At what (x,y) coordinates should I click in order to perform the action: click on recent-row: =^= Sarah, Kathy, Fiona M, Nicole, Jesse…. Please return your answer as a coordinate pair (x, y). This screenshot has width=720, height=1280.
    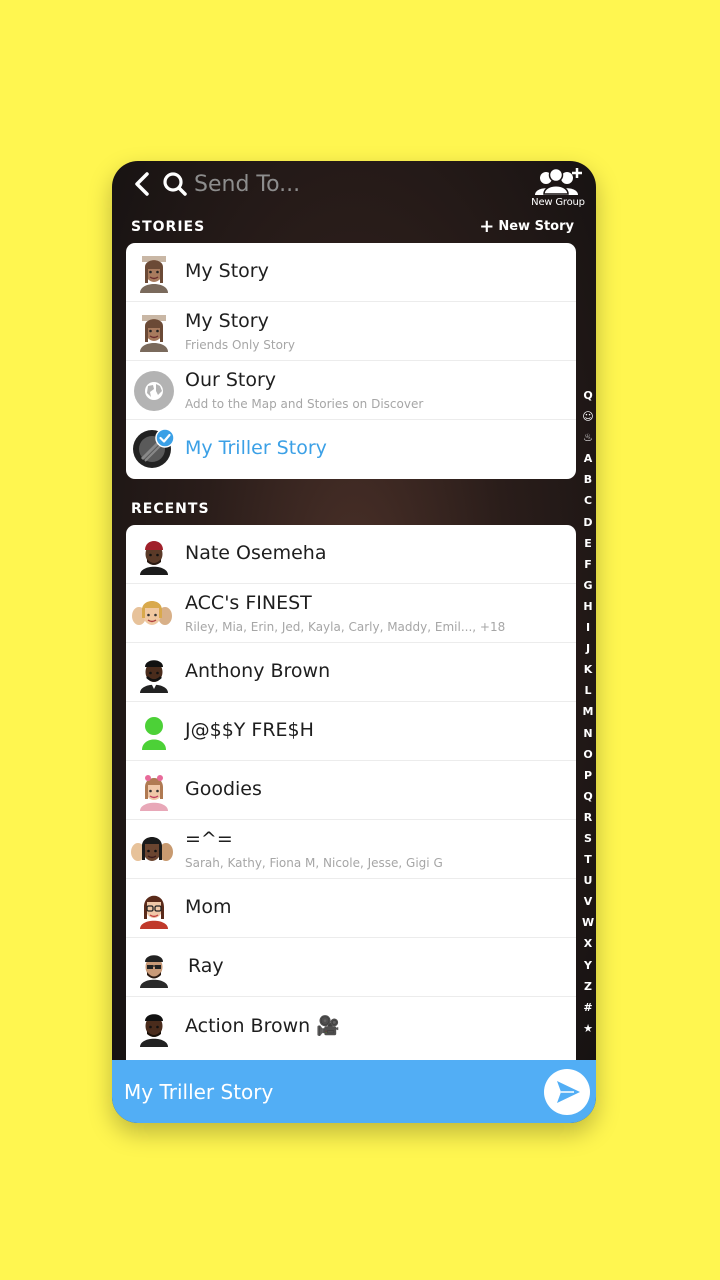
    Looking at the image, I should click on (351, 849).